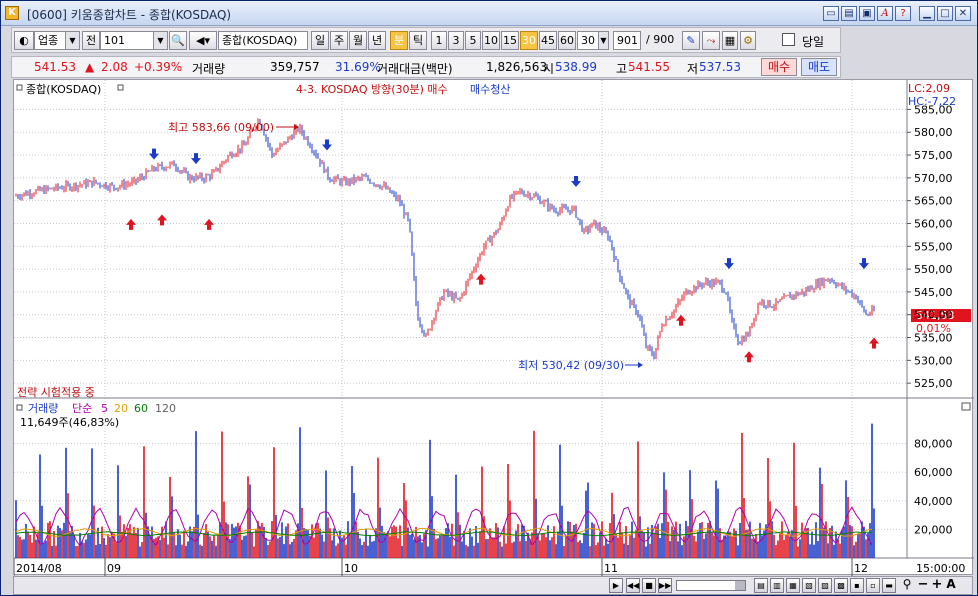 The height and width of the screenshot is (596, 978). What do you see at coordinates (221, 127) in the screenshot?
I see `high-annotation: 최고 583,66 (09/00)` at bounding box center [221, 127].